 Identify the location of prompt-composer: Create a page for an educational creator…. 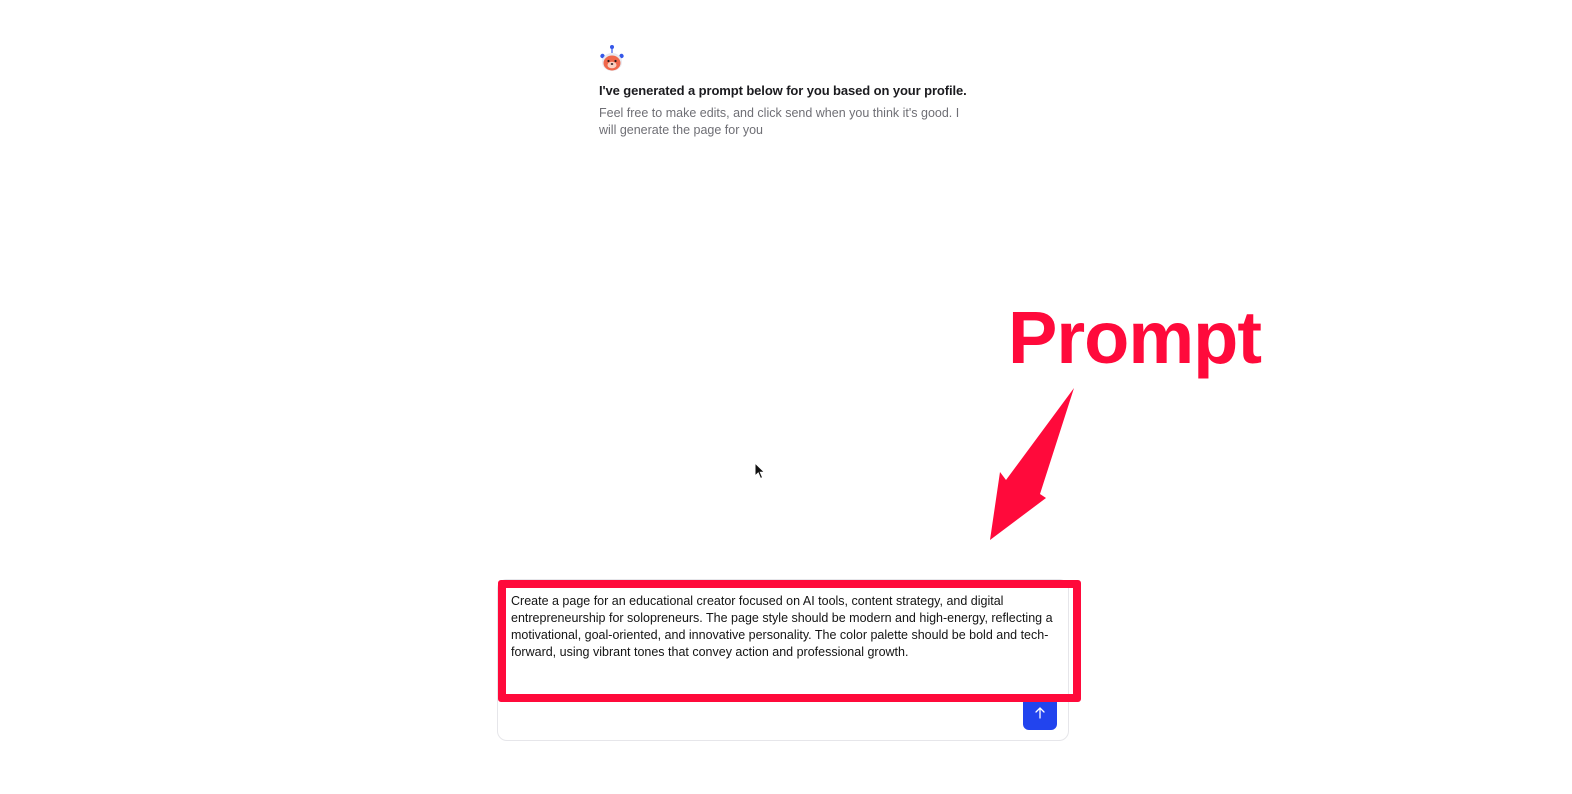
(783, 660).